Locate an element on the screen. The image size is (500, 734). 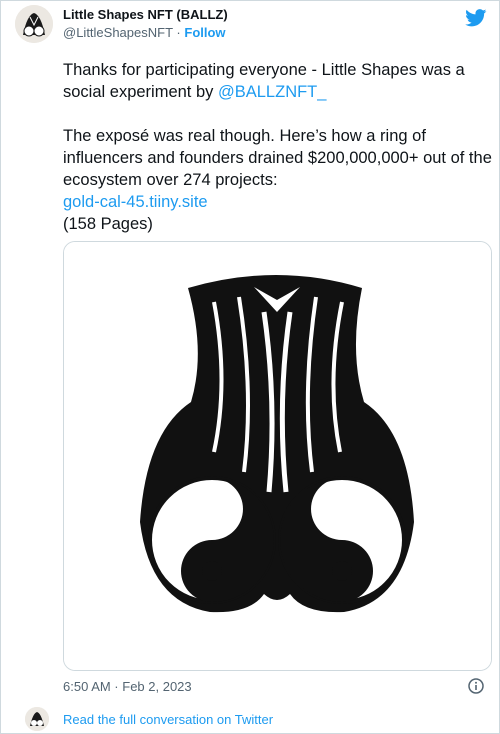
author-display-name: Little Shapes NFT (BALLZ) is located at coordinates (145, 14).